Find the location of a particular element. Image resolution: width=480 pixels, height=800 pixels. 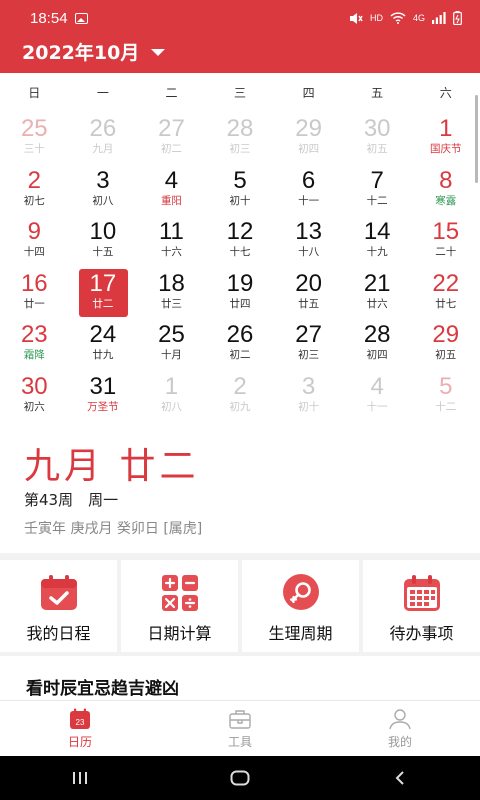

lunar-day-label: 初七 is located at coordinates (34, 200).